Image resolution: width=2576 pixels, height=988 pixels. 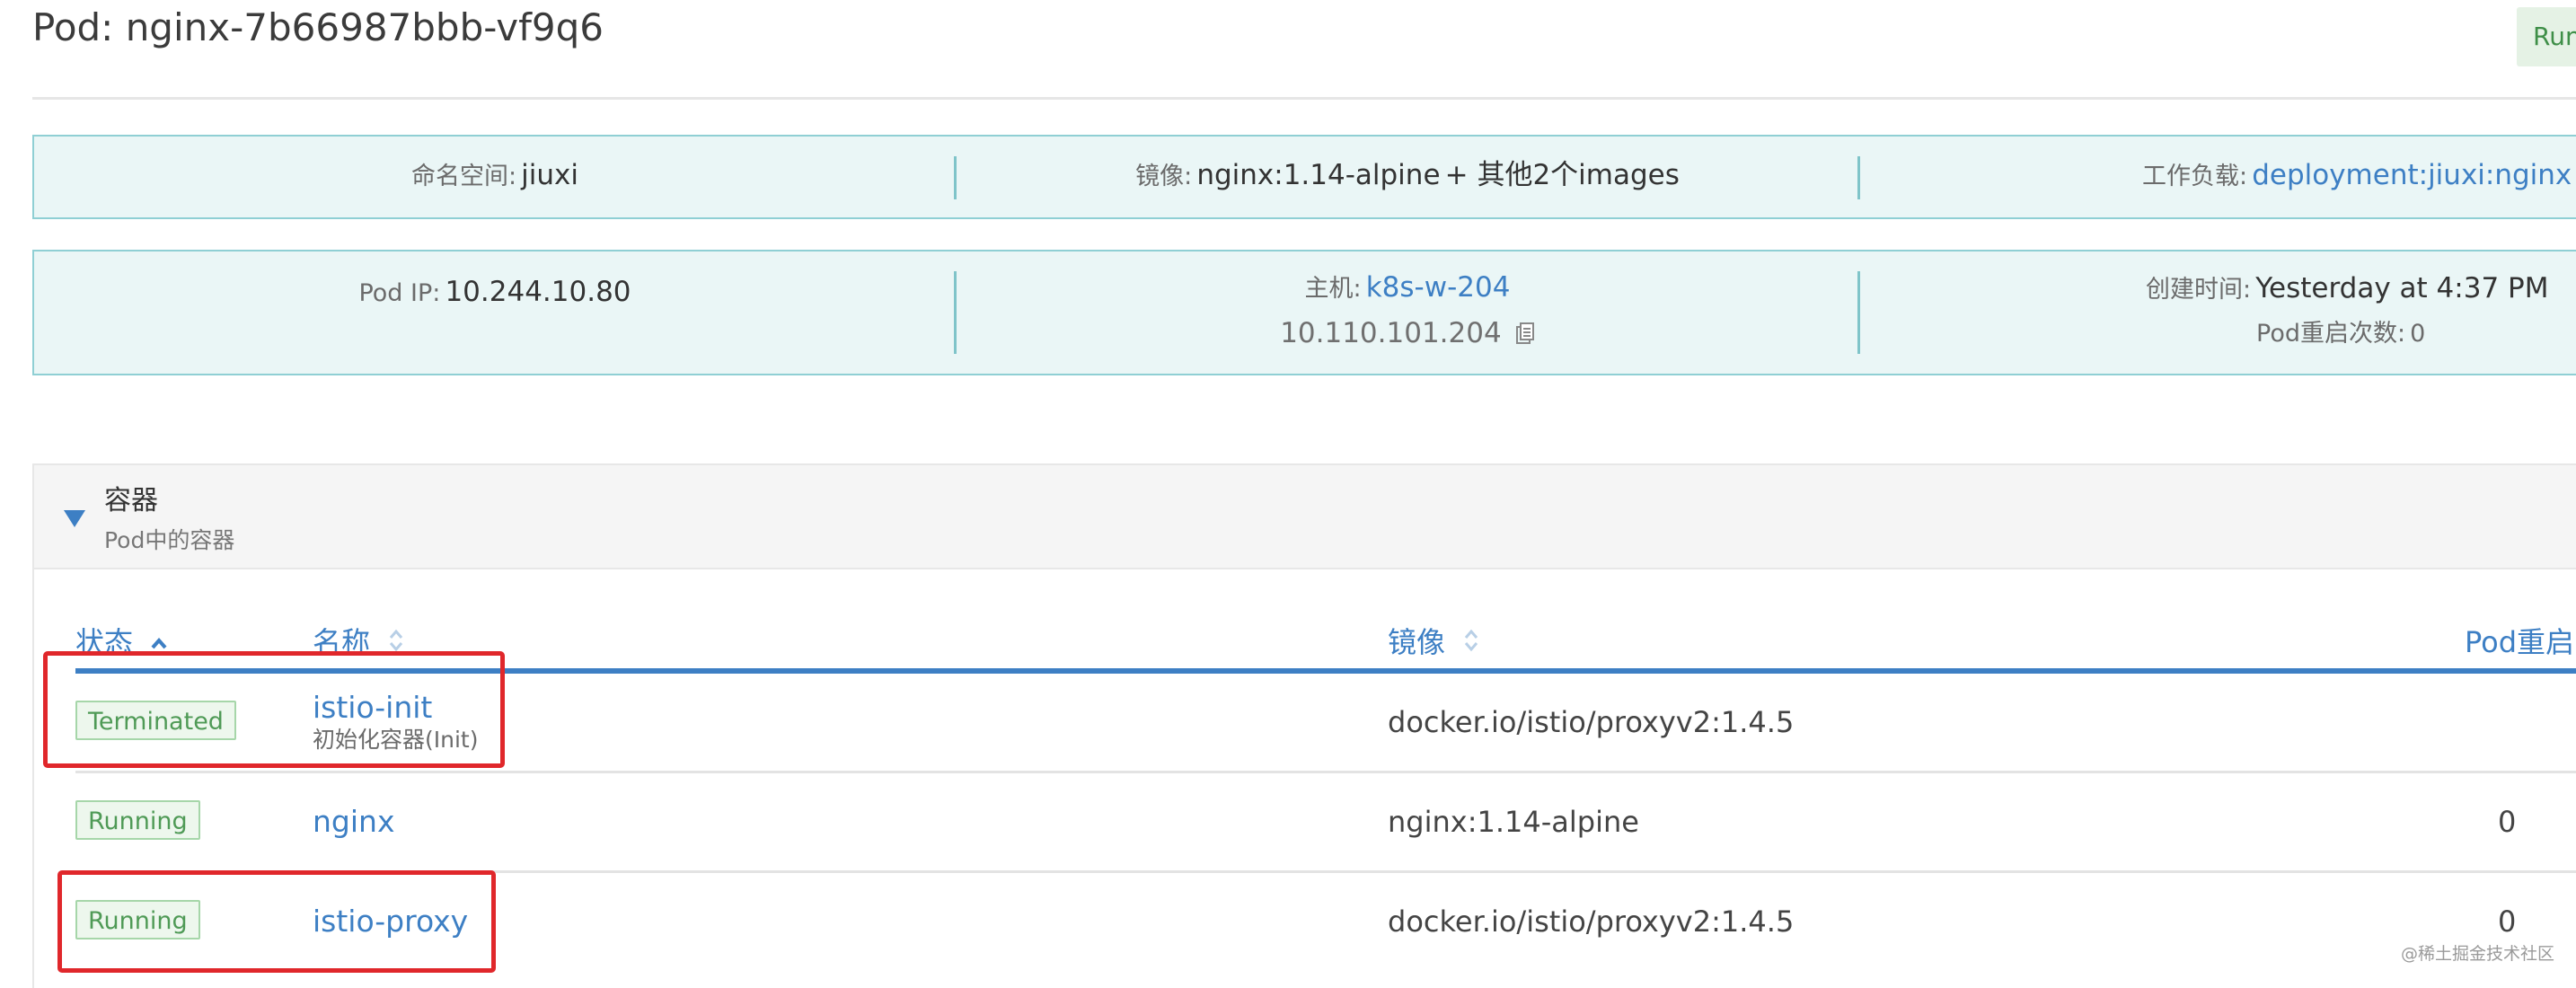 I want to click on name-cell: nginx, so click(x=353, y=821).